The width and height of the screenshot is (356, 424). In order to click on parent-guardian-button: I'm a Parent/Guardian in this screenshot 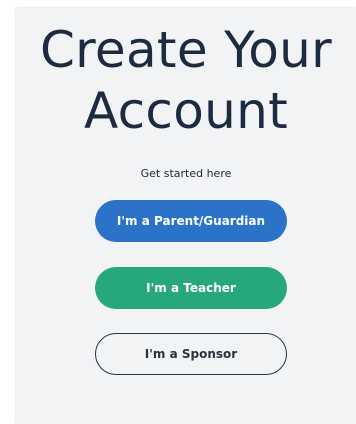, I will do `click(191, 221)`.